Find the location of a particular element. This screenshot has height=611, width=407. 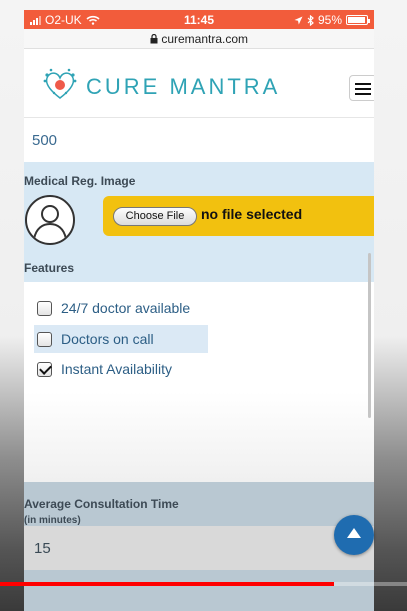

address-bar: curemantra.com is located at coordinates (199, 39).